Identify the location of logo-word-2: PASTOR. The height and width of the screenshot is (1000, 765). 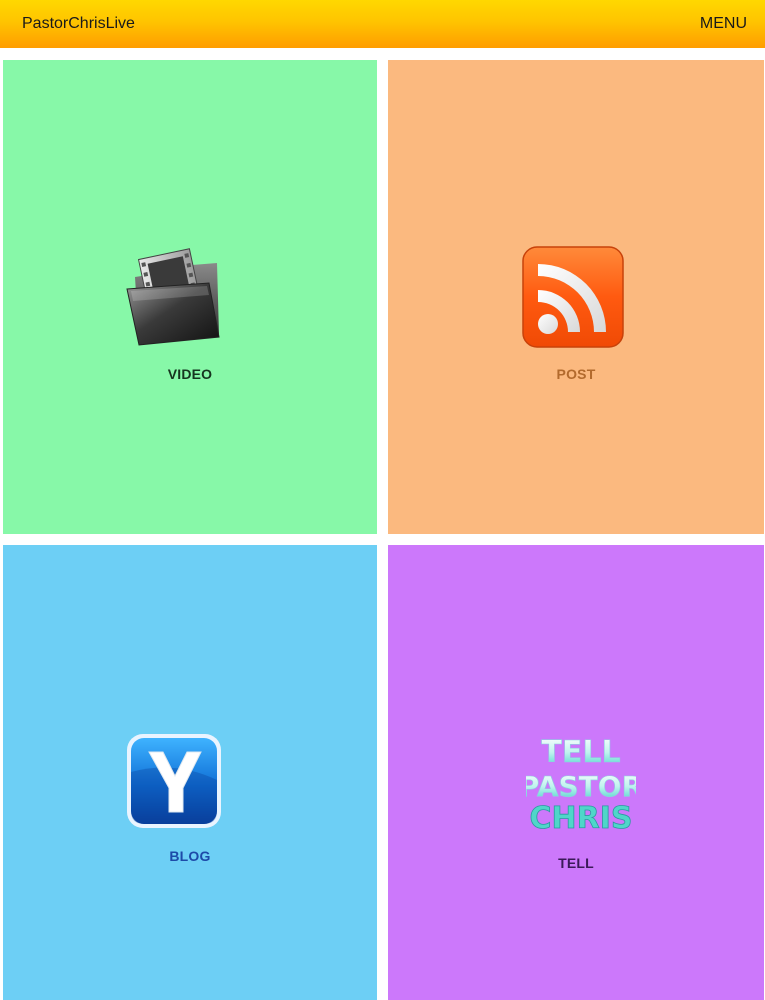
(581, 786).